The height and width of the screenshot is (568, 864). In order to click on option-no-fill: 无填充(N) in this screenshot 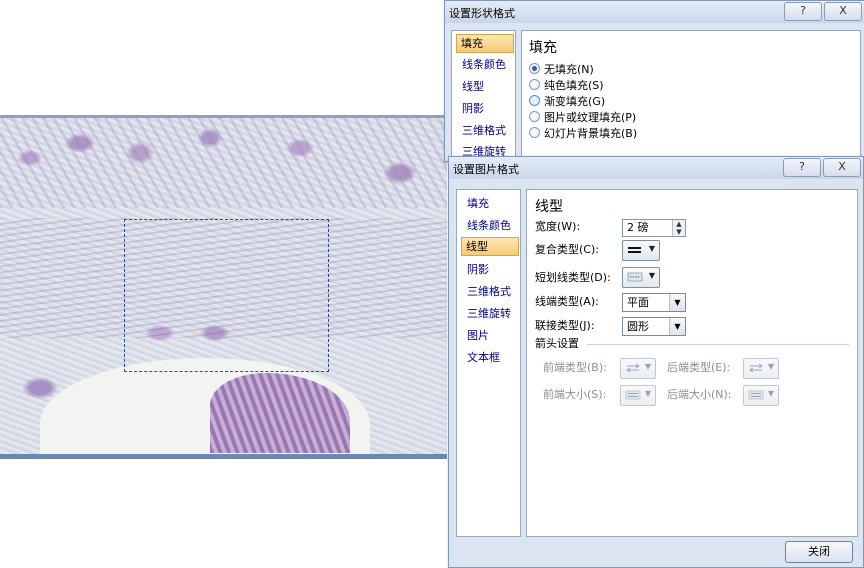, I will do `click(561, 69)`.